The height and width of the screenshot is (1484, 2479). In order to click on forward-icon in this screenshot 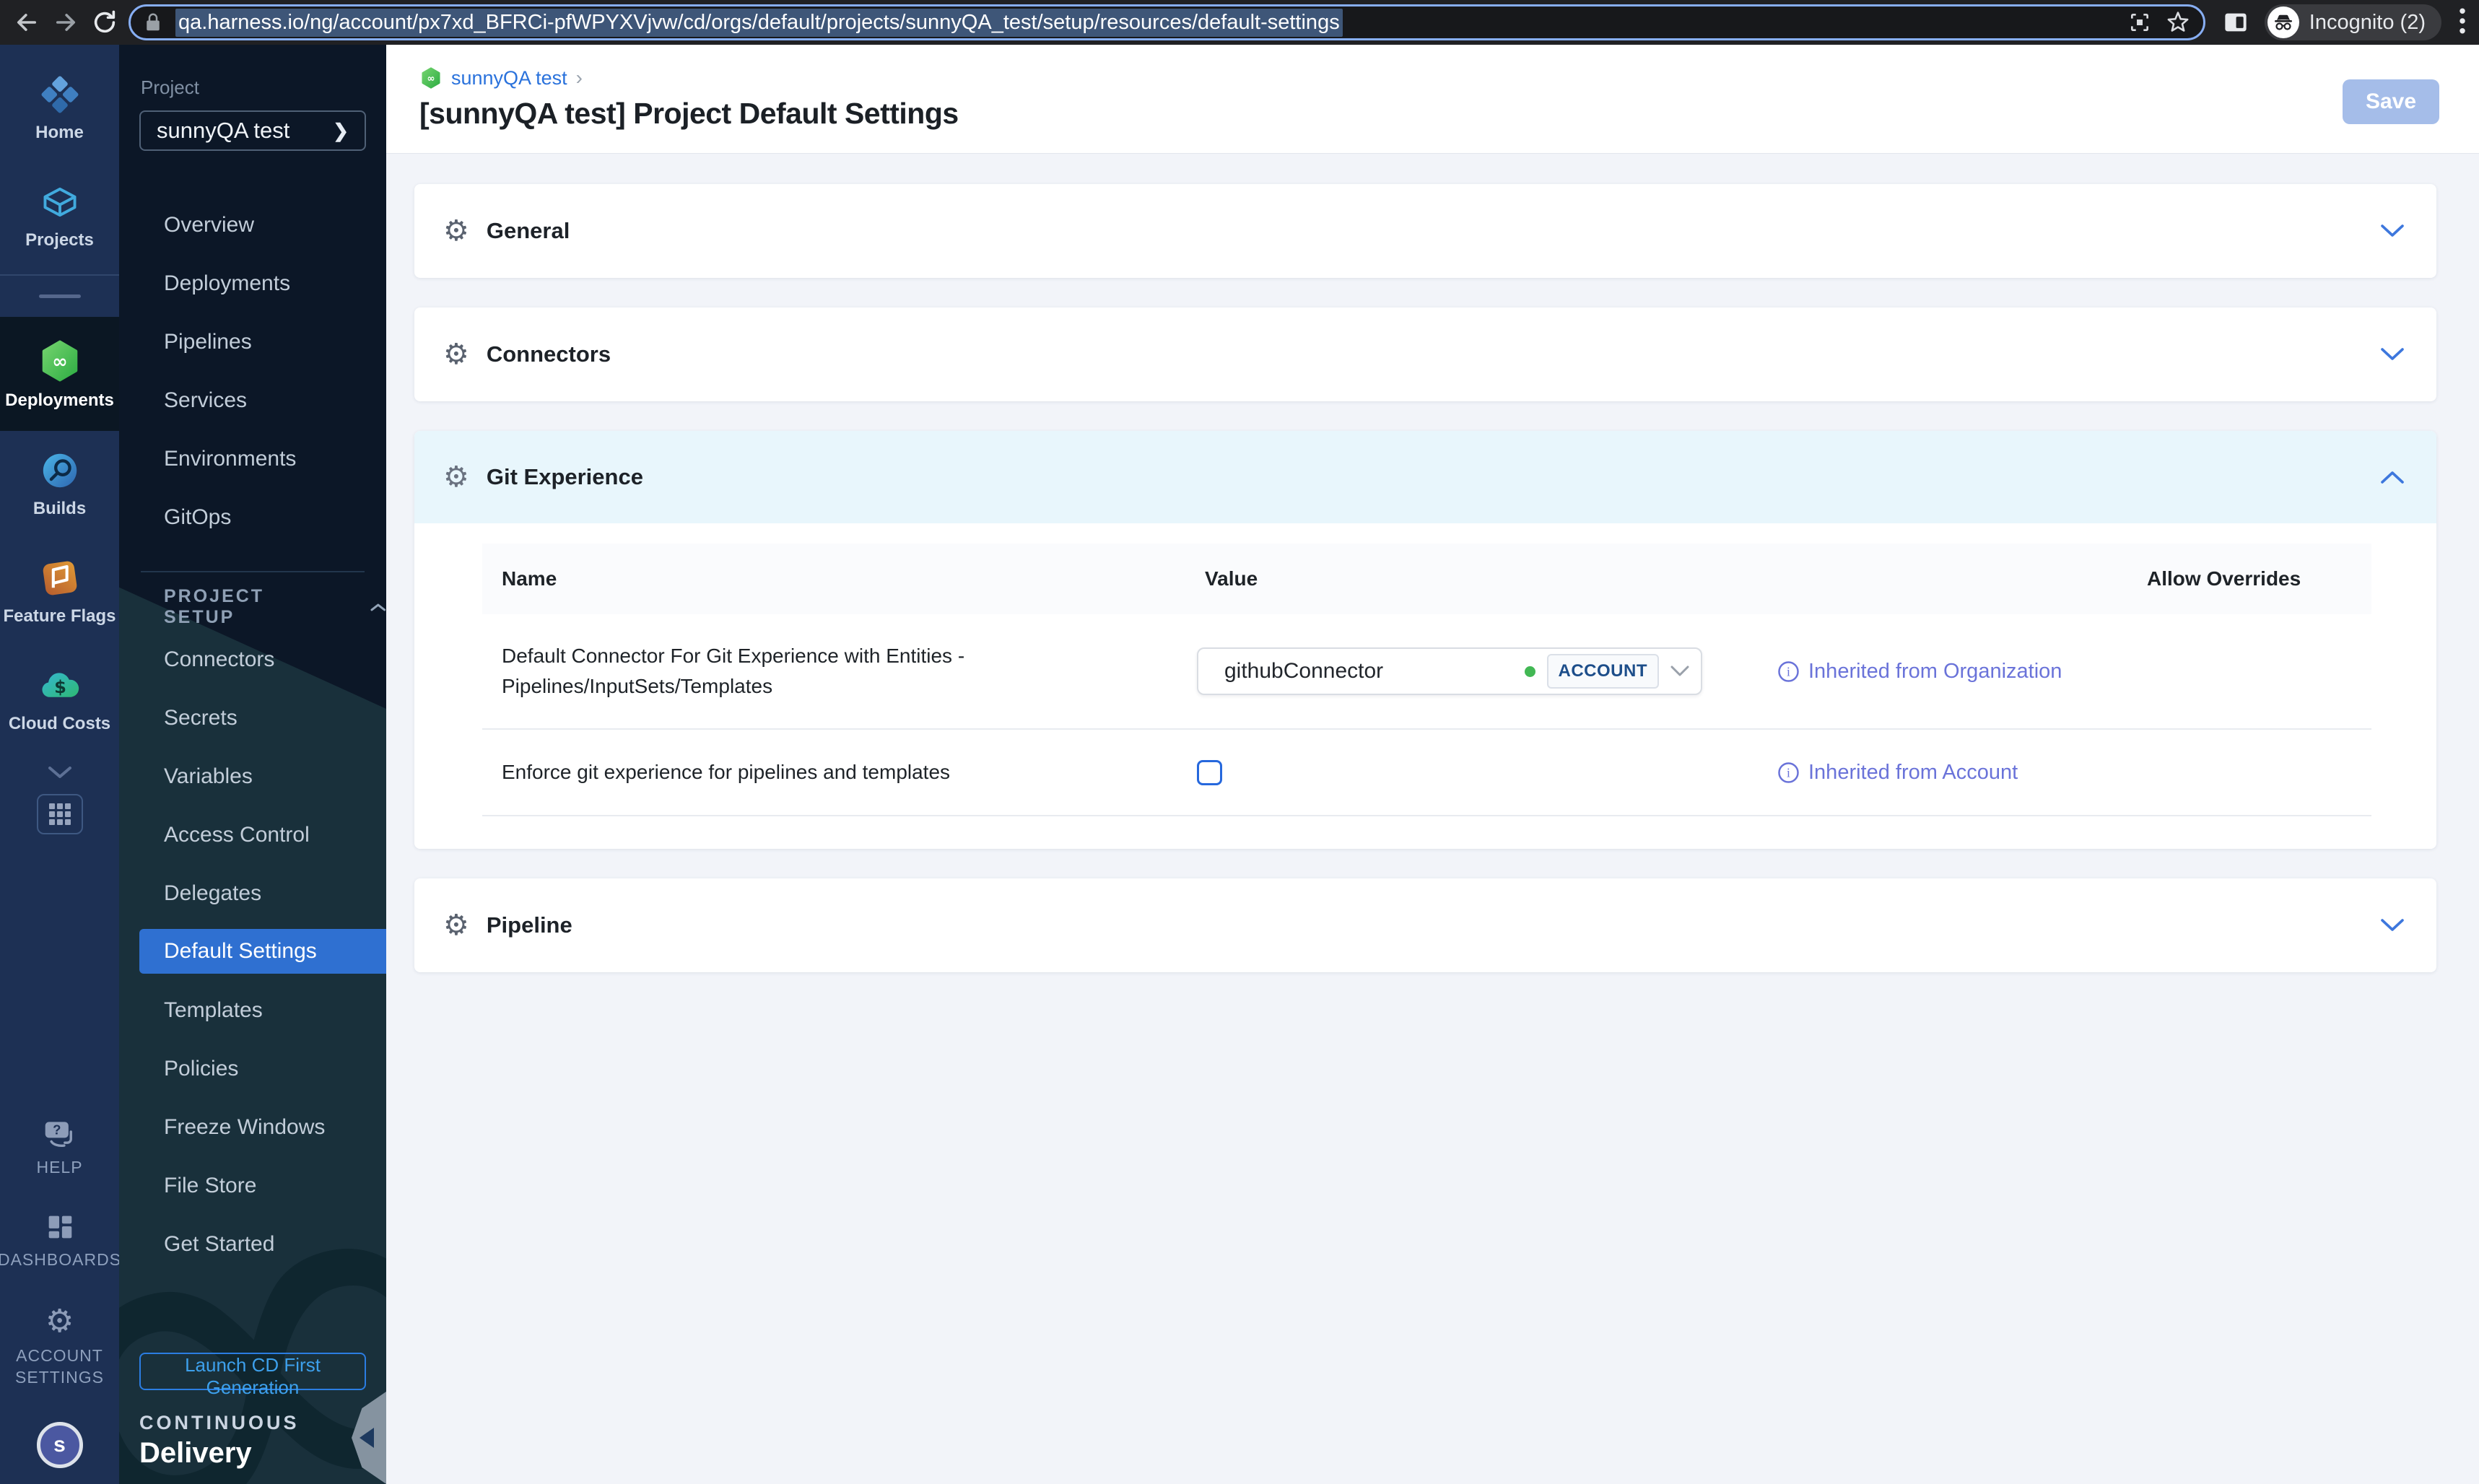, I will do `click(66, 22)`.